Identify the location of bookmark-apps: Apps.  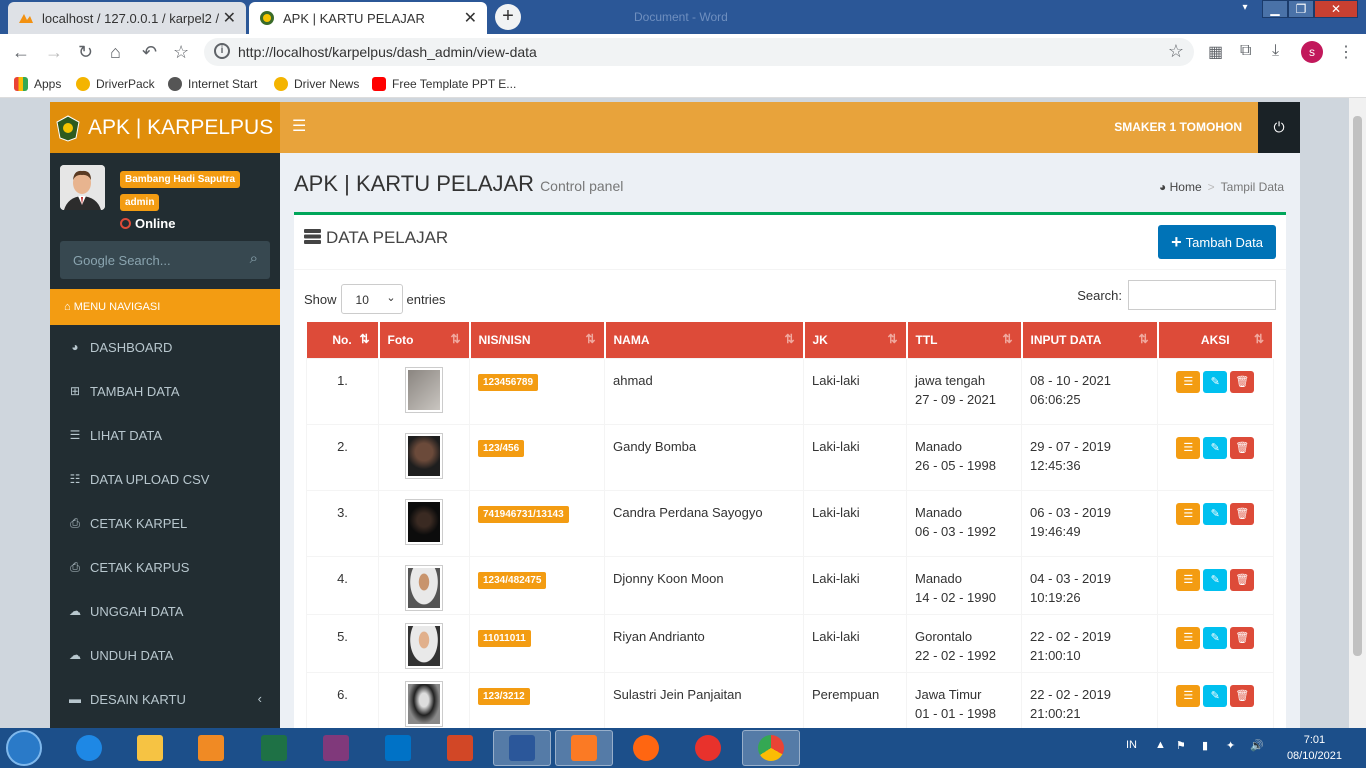
(37, 84).